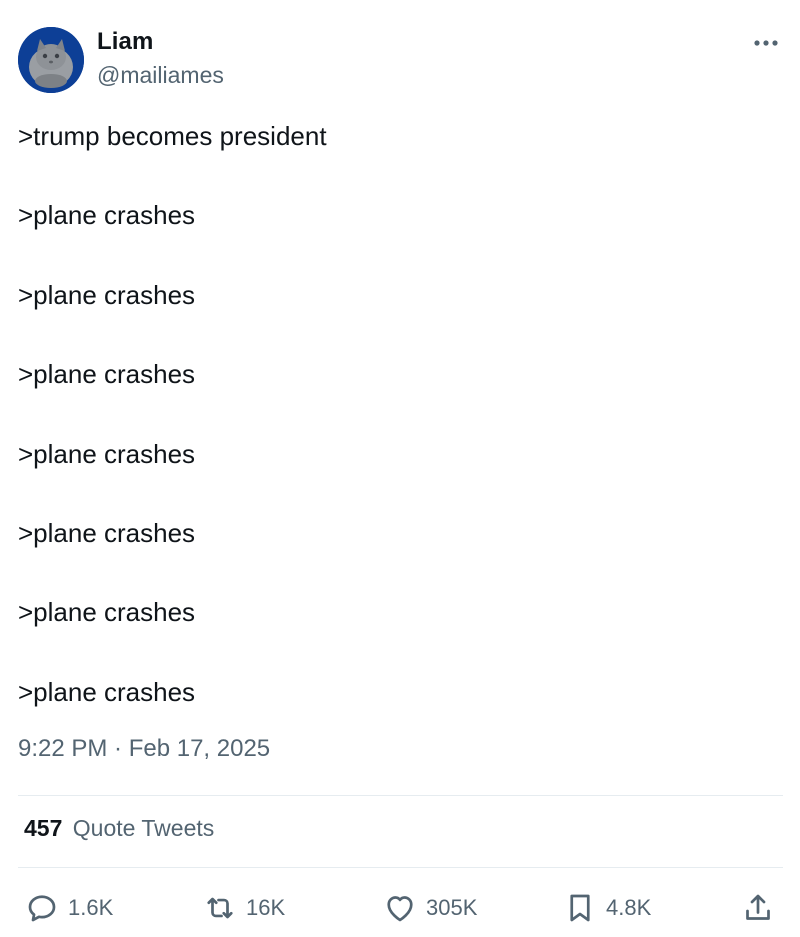 Image resolution: width=800 pixels, height=937 pixels. I want to click on retweet-icon, so click(220, 908).